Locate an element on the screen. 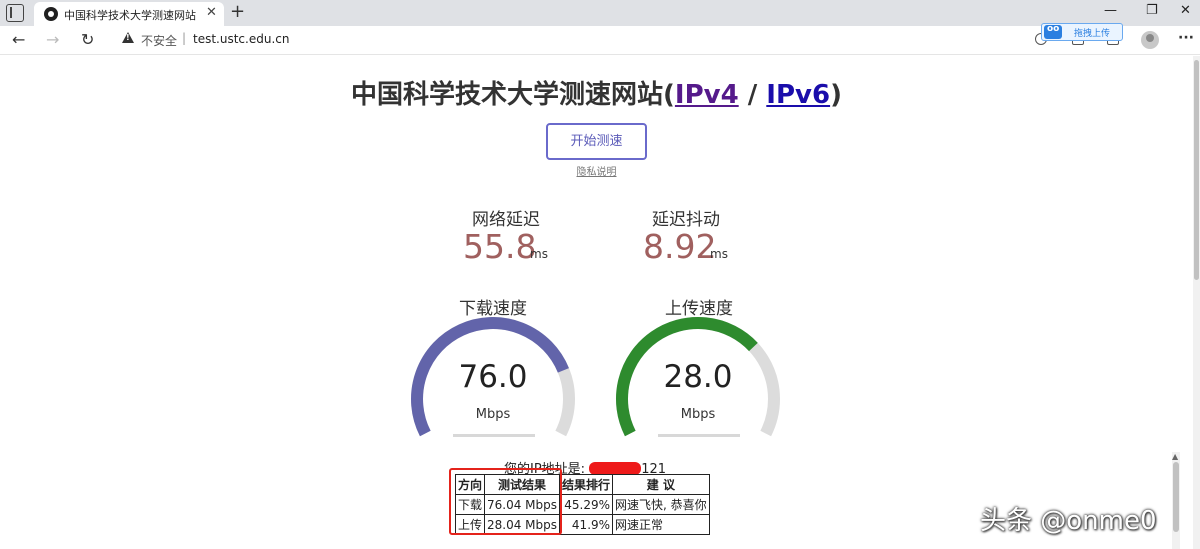 The width and height of the screenshot is (1200, 549). profile-avatar is located at coordinates (1150, 40).